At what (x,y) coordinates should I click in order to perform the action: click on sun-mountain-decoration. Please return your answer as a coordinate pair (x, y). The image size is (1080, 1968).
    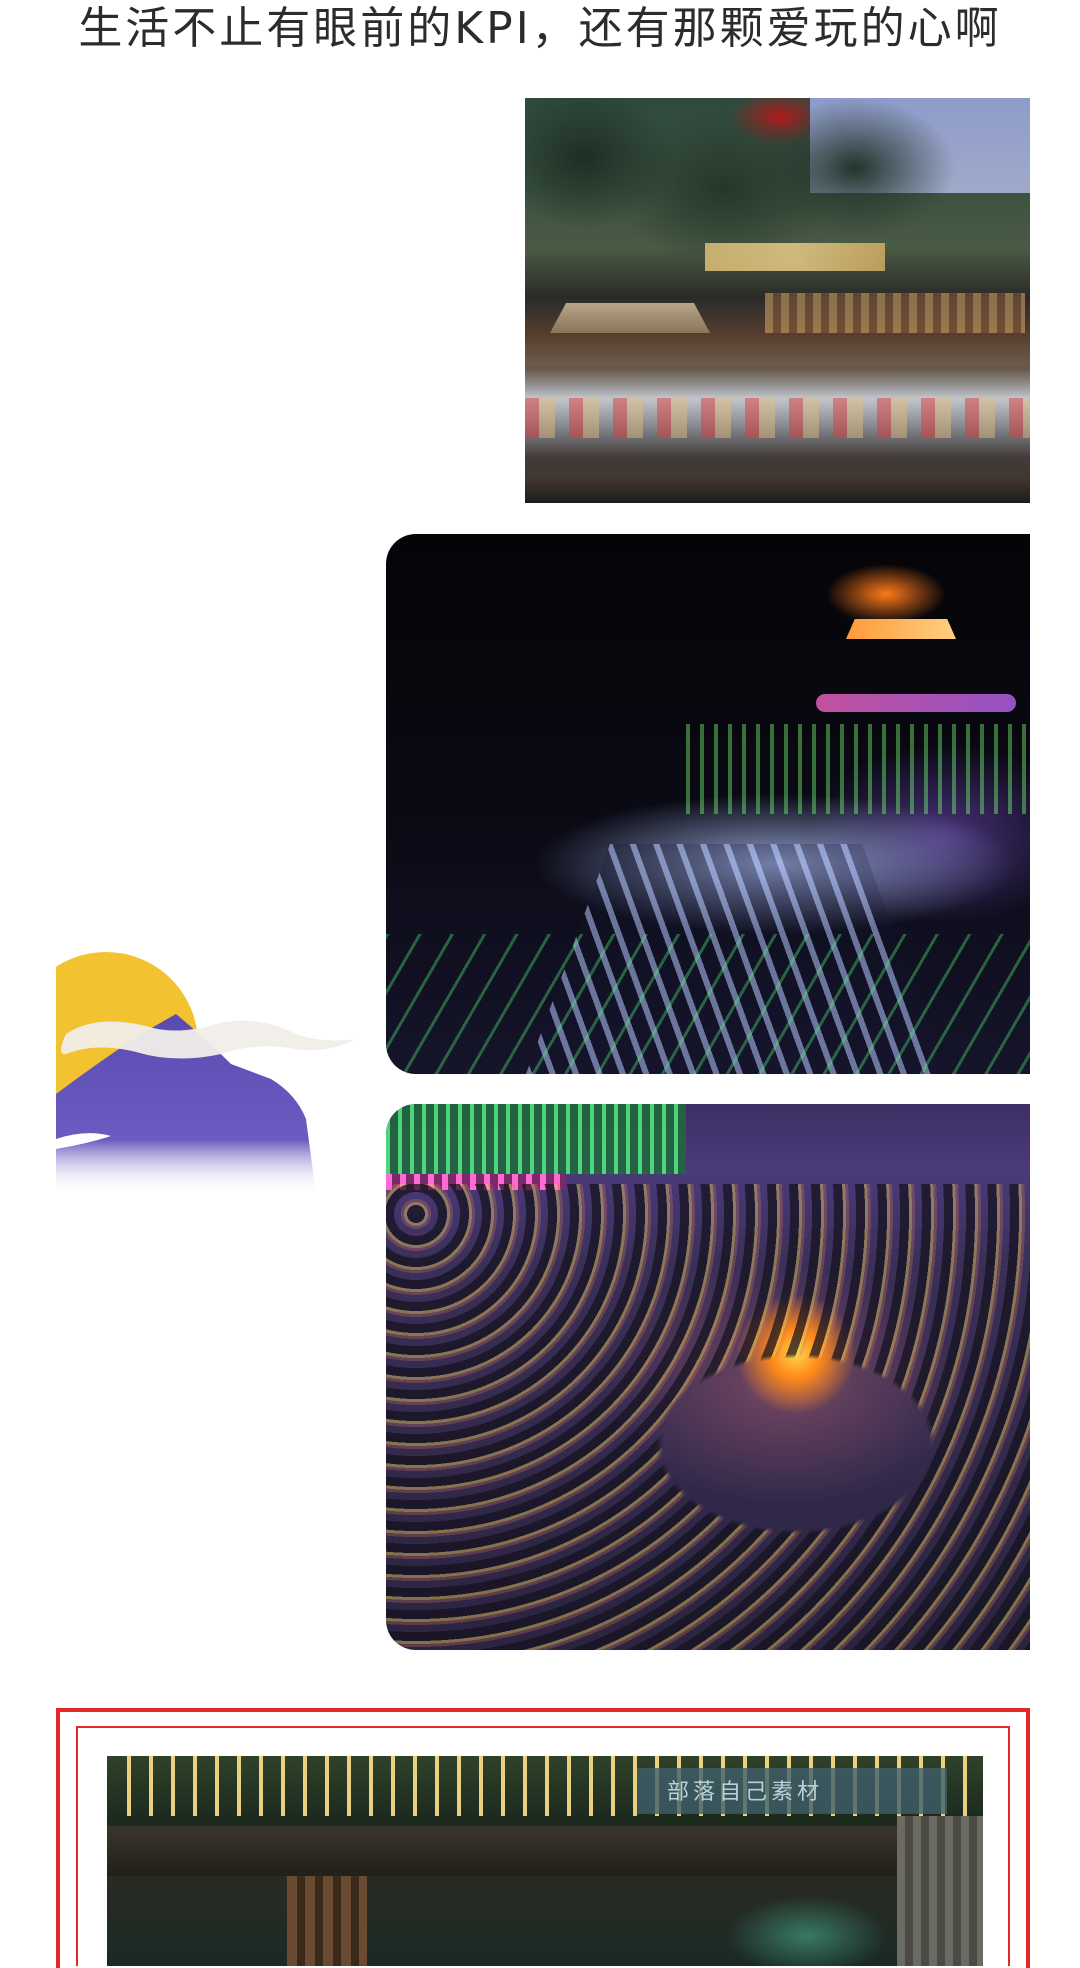
    Looking at the image, I should click on (206, 1073).